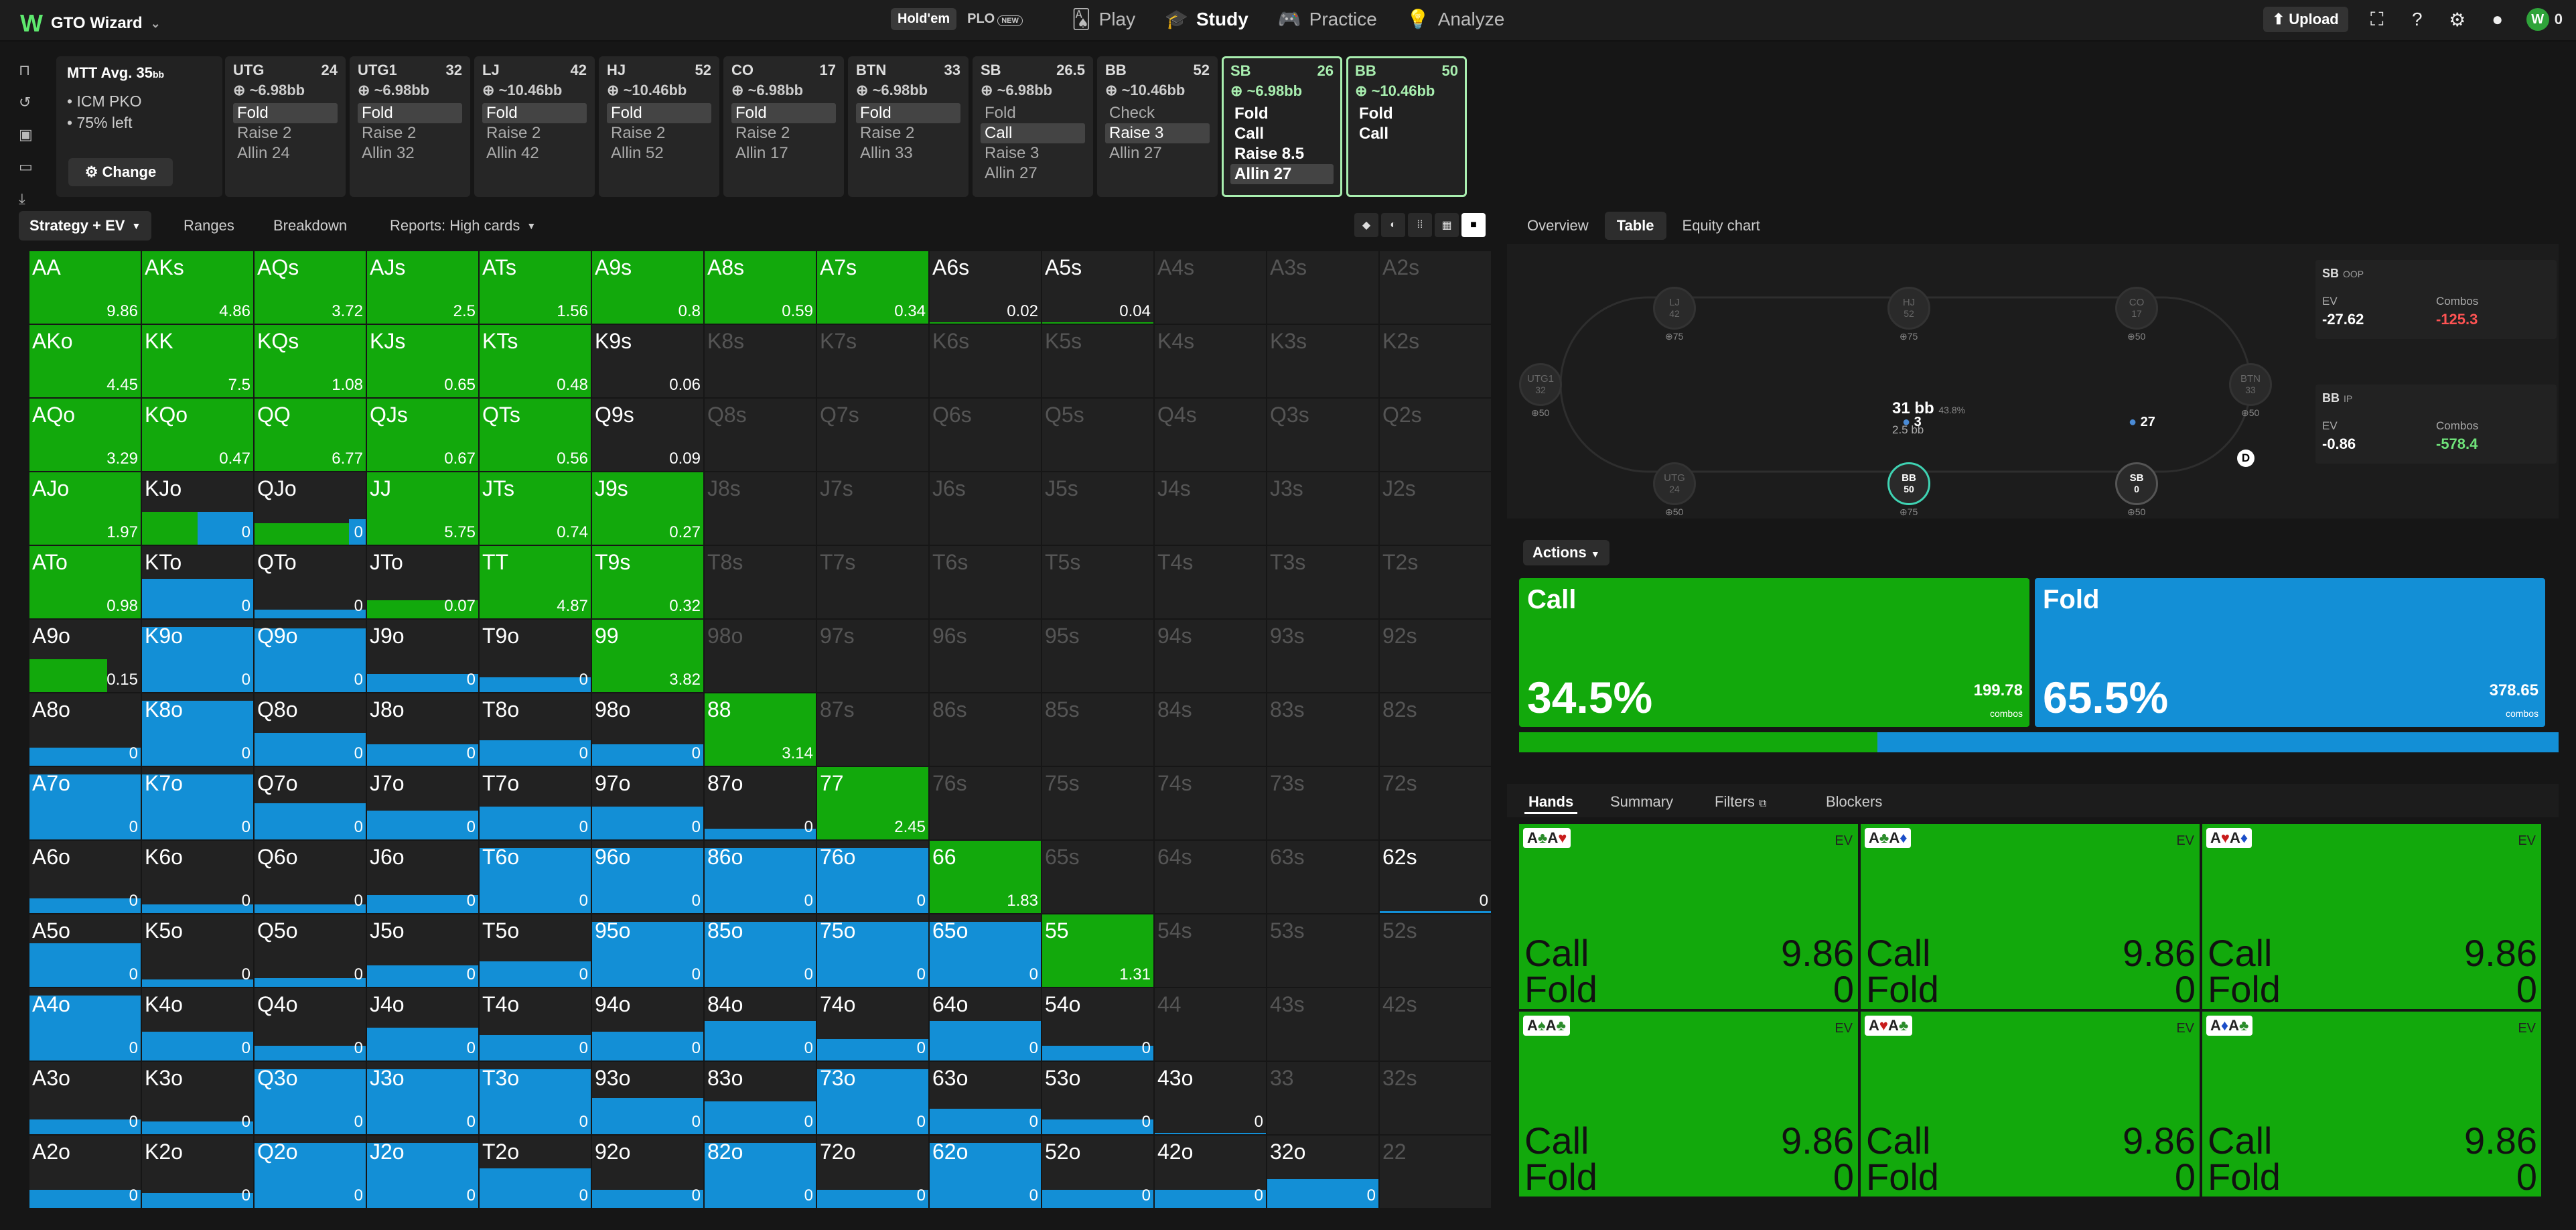 The image size is (2576, 1230). What do you see at coordinates (310, 1172) in the screenshot?
I see `hand-cell: Q2o 0` at bounding box center [310, 1172].